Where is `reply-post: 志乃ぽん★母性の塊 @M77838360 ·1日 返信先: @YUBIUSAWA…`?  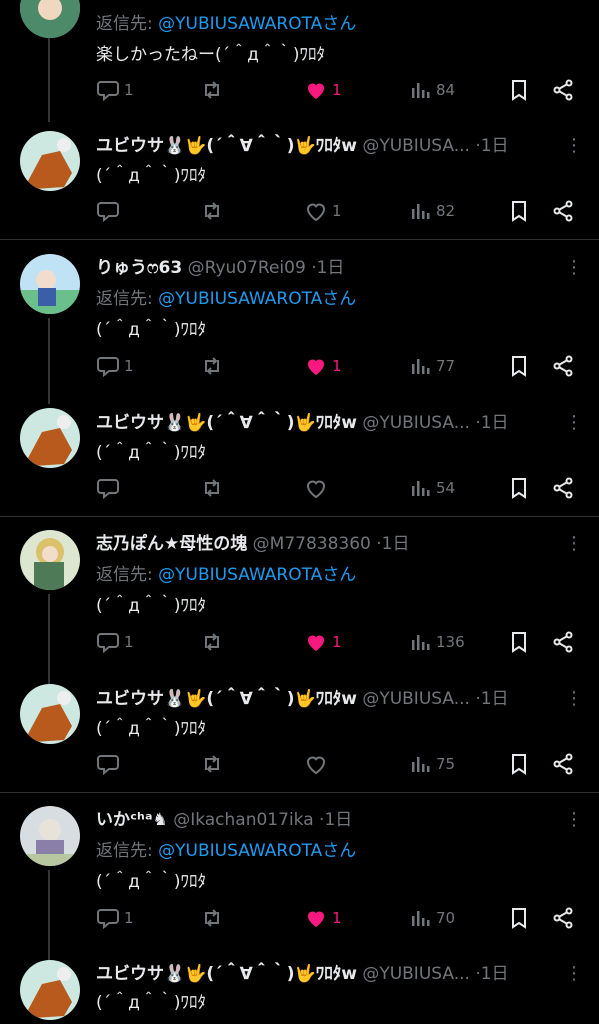 reply-post: 志乃ぽん★母性の塊 @M77838360 ·1日 返信先: @YUBIUSAWA… is located at coordinates (299, 600).